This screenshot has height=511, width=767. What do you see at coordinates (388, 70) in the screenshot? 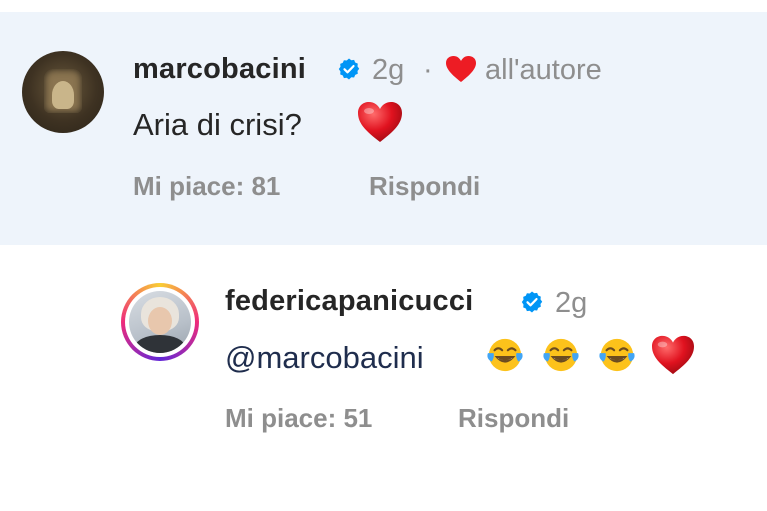
I see `comment-time: 2g` at bounding box center [388, 70].